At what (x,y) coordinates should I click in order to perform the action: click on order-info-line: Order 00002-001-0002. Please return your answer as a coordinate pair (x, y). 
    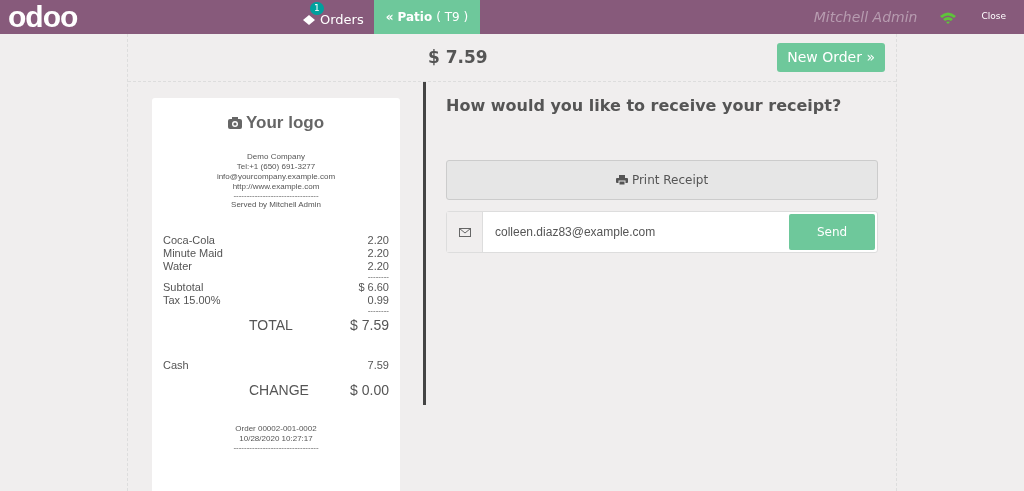
    Looking at the image, I should click on (276, 428).